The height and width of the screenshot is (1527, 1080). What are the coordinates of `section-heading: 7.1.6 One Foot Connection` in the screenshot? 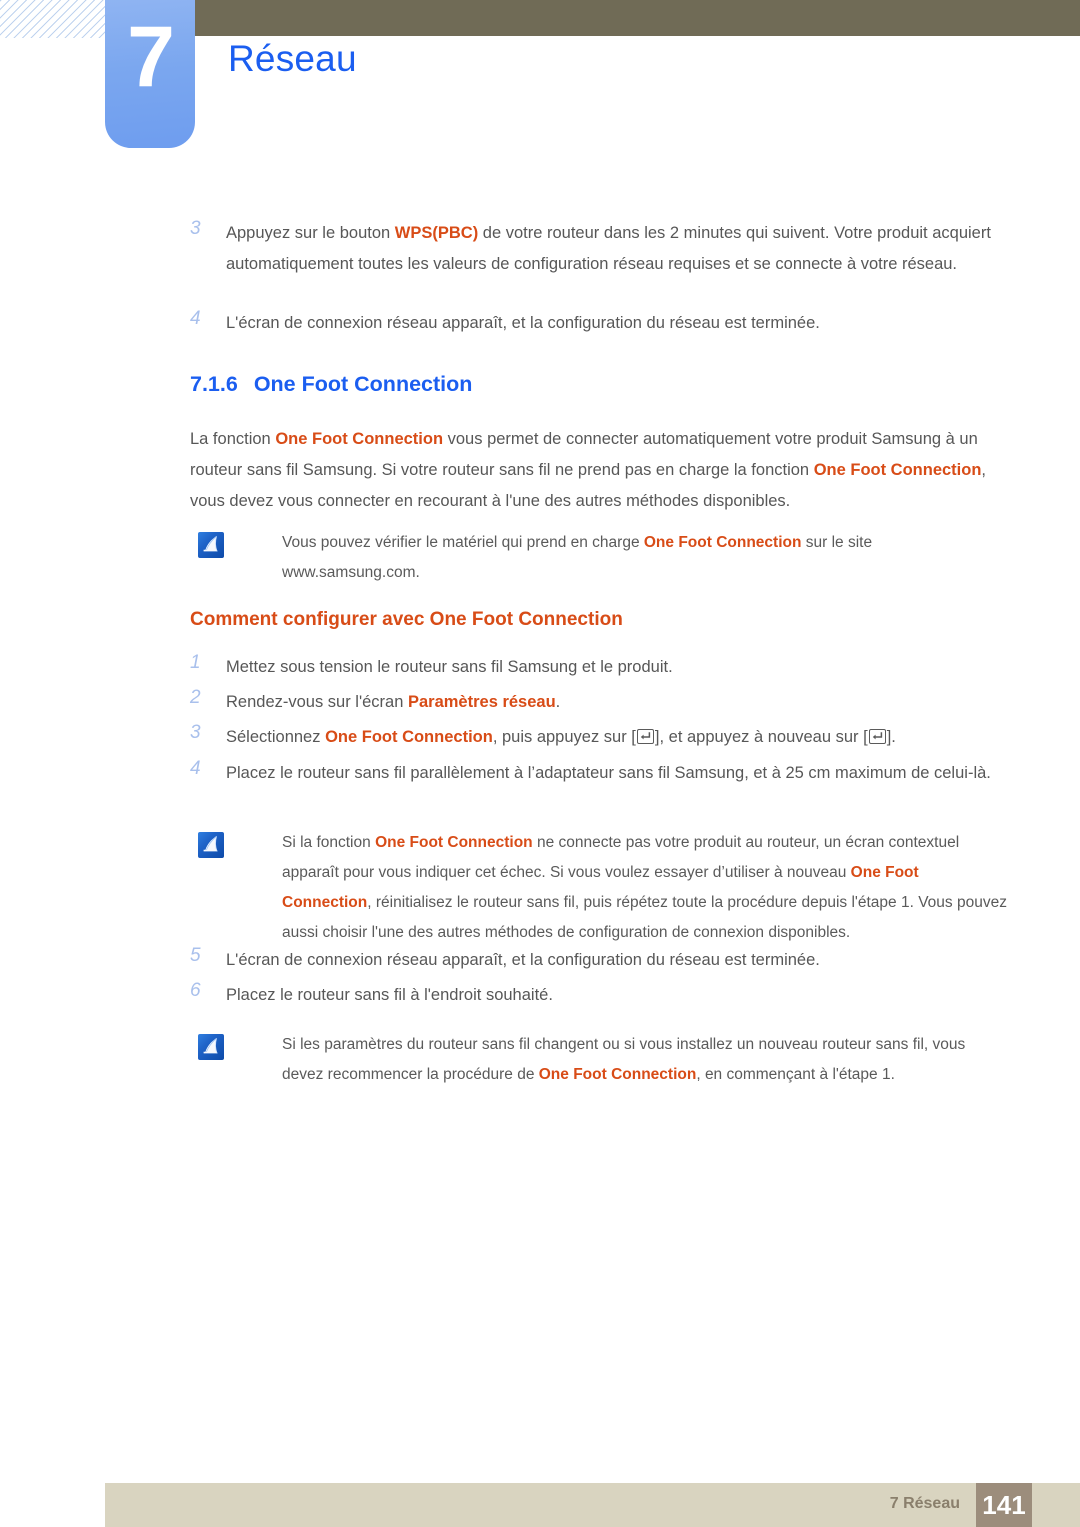 It's located at (331, 384).